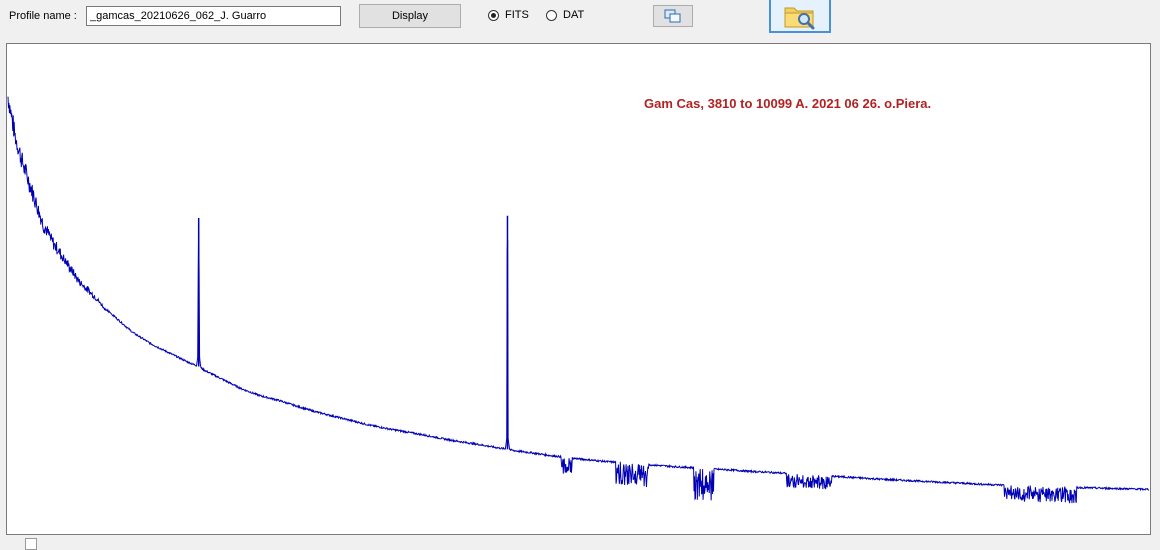 This screenshot has width=1160, height=550. What do you see at coordinates (574, 15) in the screenshot?
I see `radio-dat-label: DAT` at bounding box center [574, 15].